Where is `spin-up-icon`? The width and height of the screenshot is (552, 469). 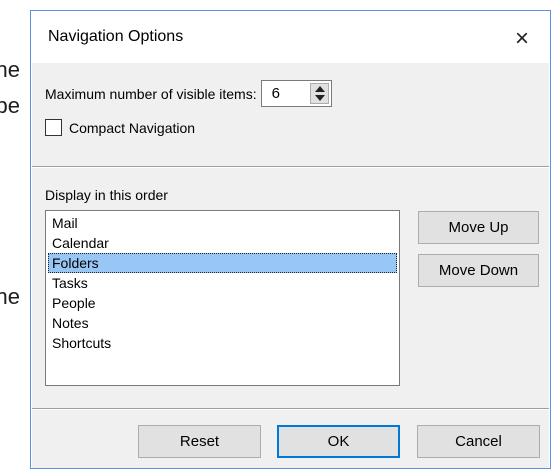
spin-up-icon is located at coordinates (319, 89).